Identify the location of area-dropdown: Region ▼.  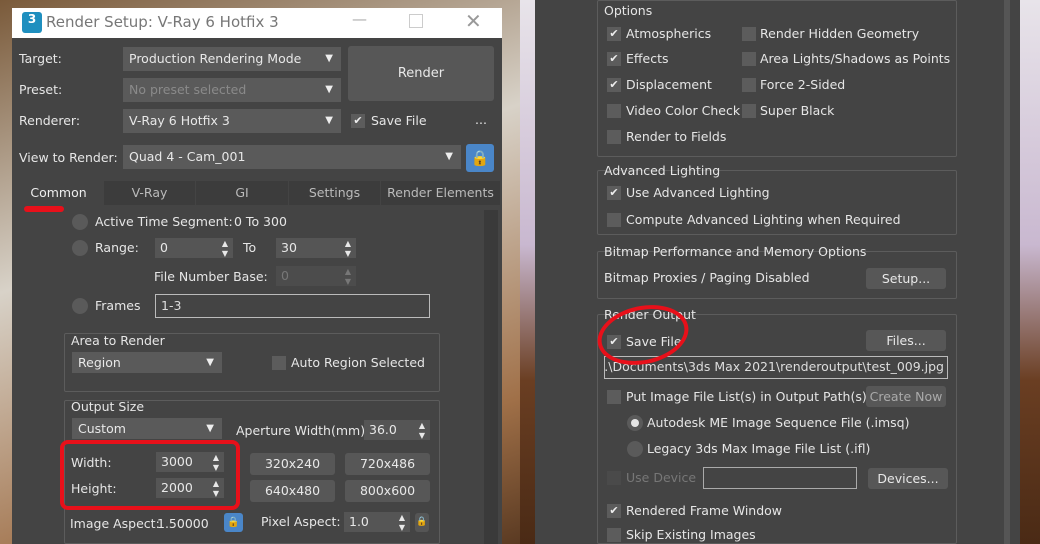
(147, 362).